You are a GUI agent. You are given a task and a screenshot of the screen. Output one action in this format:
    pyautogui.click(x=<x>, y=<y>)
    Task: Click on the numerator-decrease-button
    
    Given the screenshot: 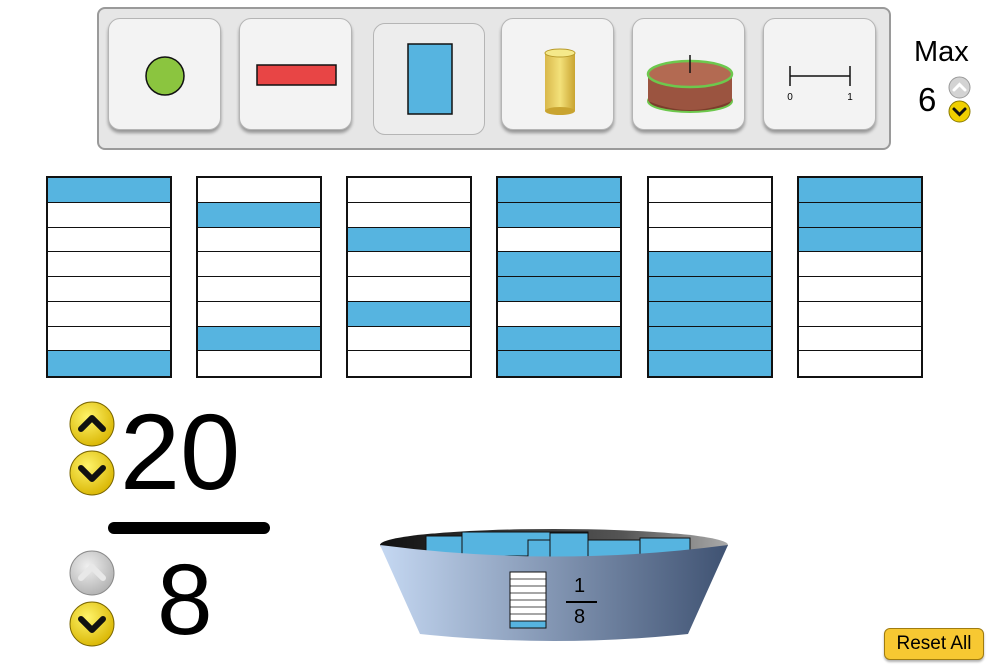 What is the action you would take?
    pyautogui.click(x=92, y=473)
    